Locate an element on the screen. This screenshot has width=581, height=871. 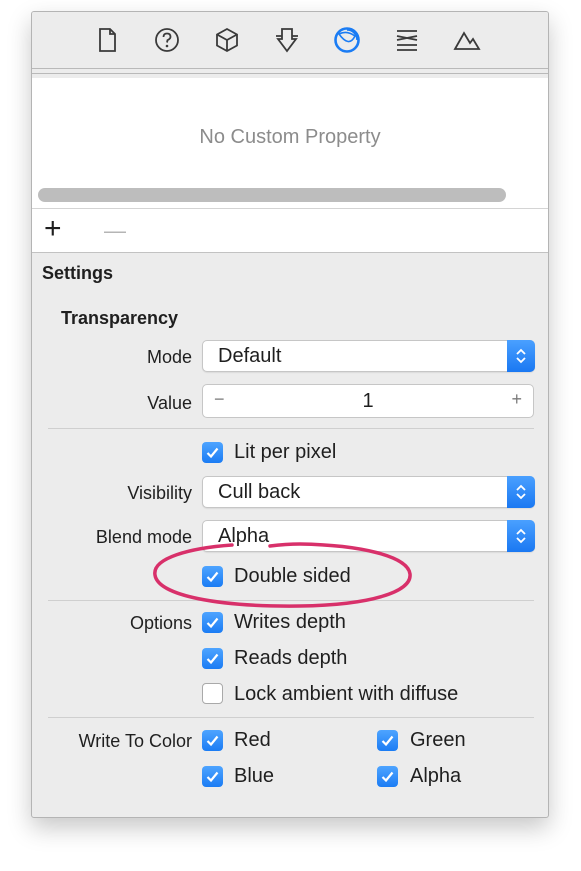
red-checkbox is located at coordinates (212, 740).